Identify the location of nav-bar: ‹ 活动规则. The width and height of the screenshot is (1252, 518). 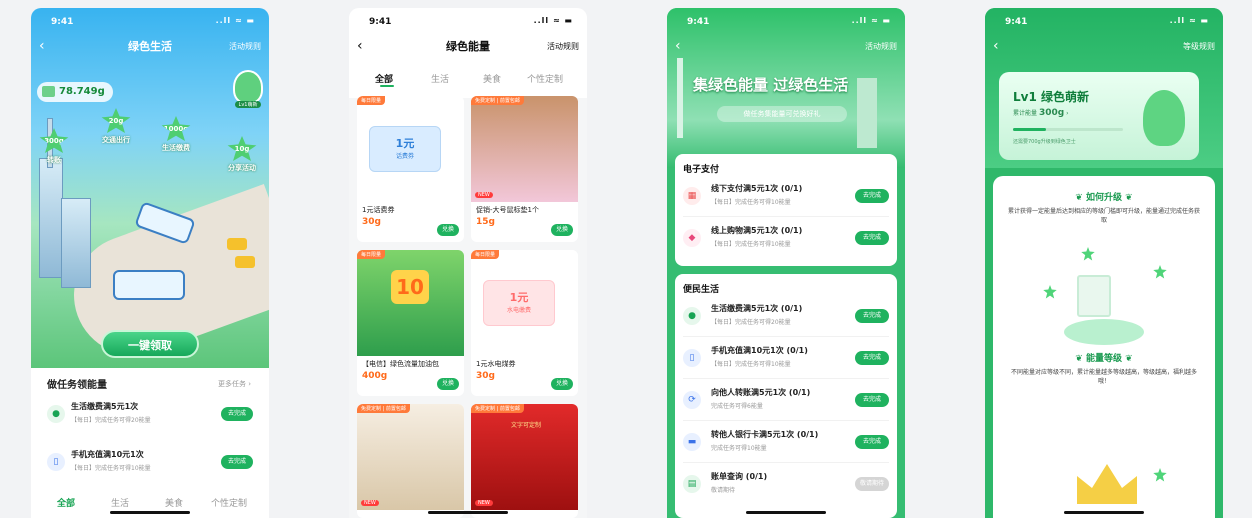
(786, 49).